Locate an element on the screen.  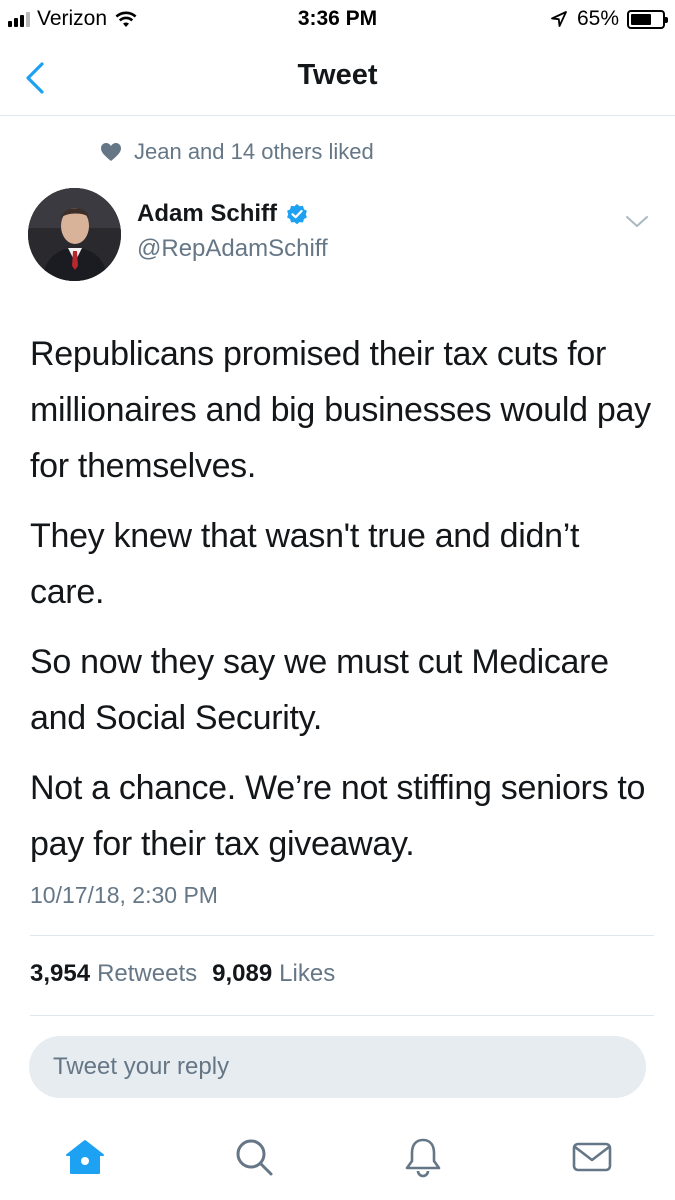
battery-icon is located at coordinates (647, 19).